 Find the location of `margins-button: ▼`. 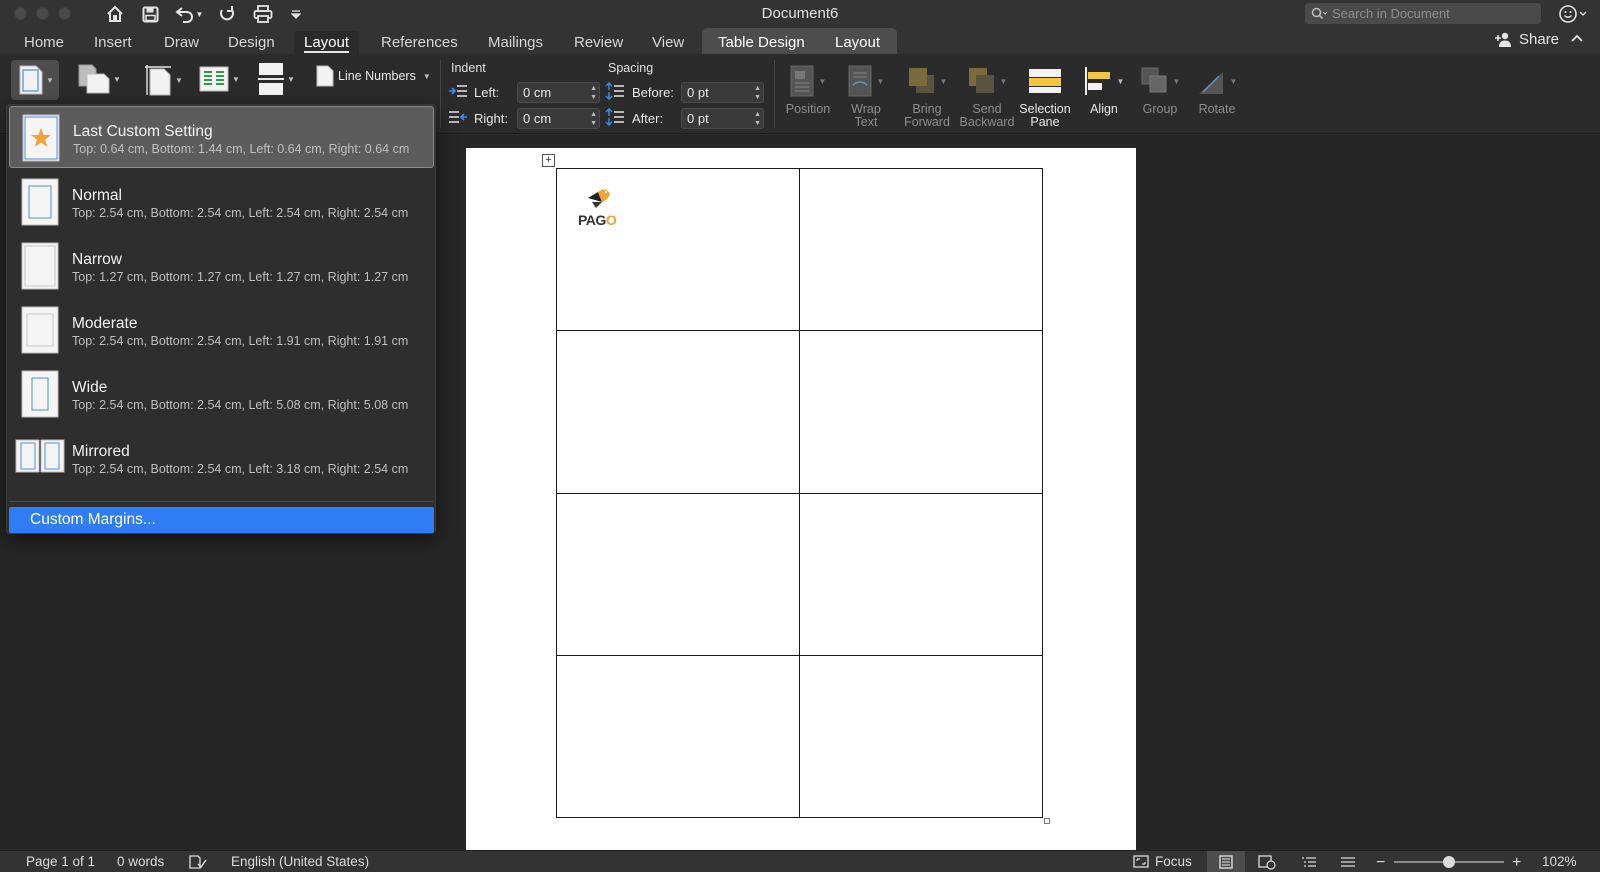

margins-button: ▼ is located at coordinates (35, 80).